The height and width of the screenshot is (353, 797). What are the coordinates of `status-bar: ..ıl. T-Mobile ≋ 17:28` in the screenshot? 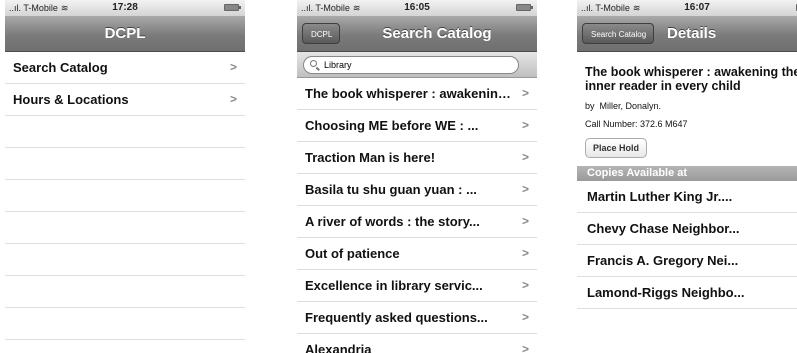 It's located at (125, 8).